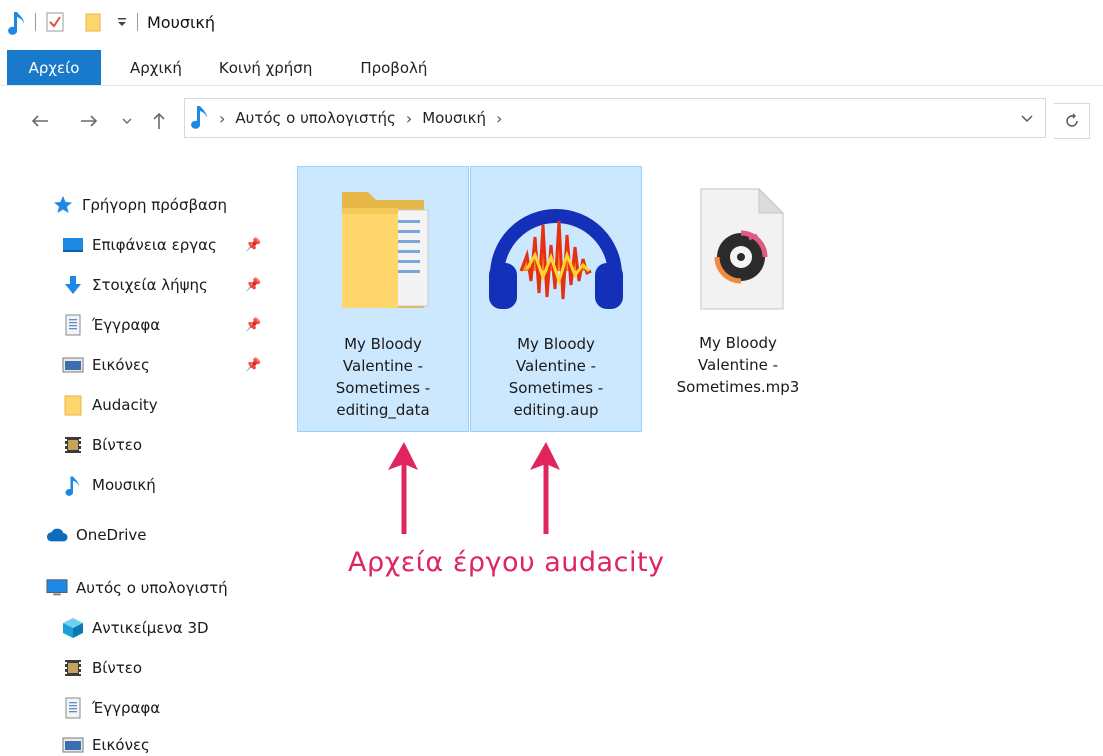  Describe the element at coordinates (393, 67) in the screenshot. I see `tab-view: Προβολή` at that location.